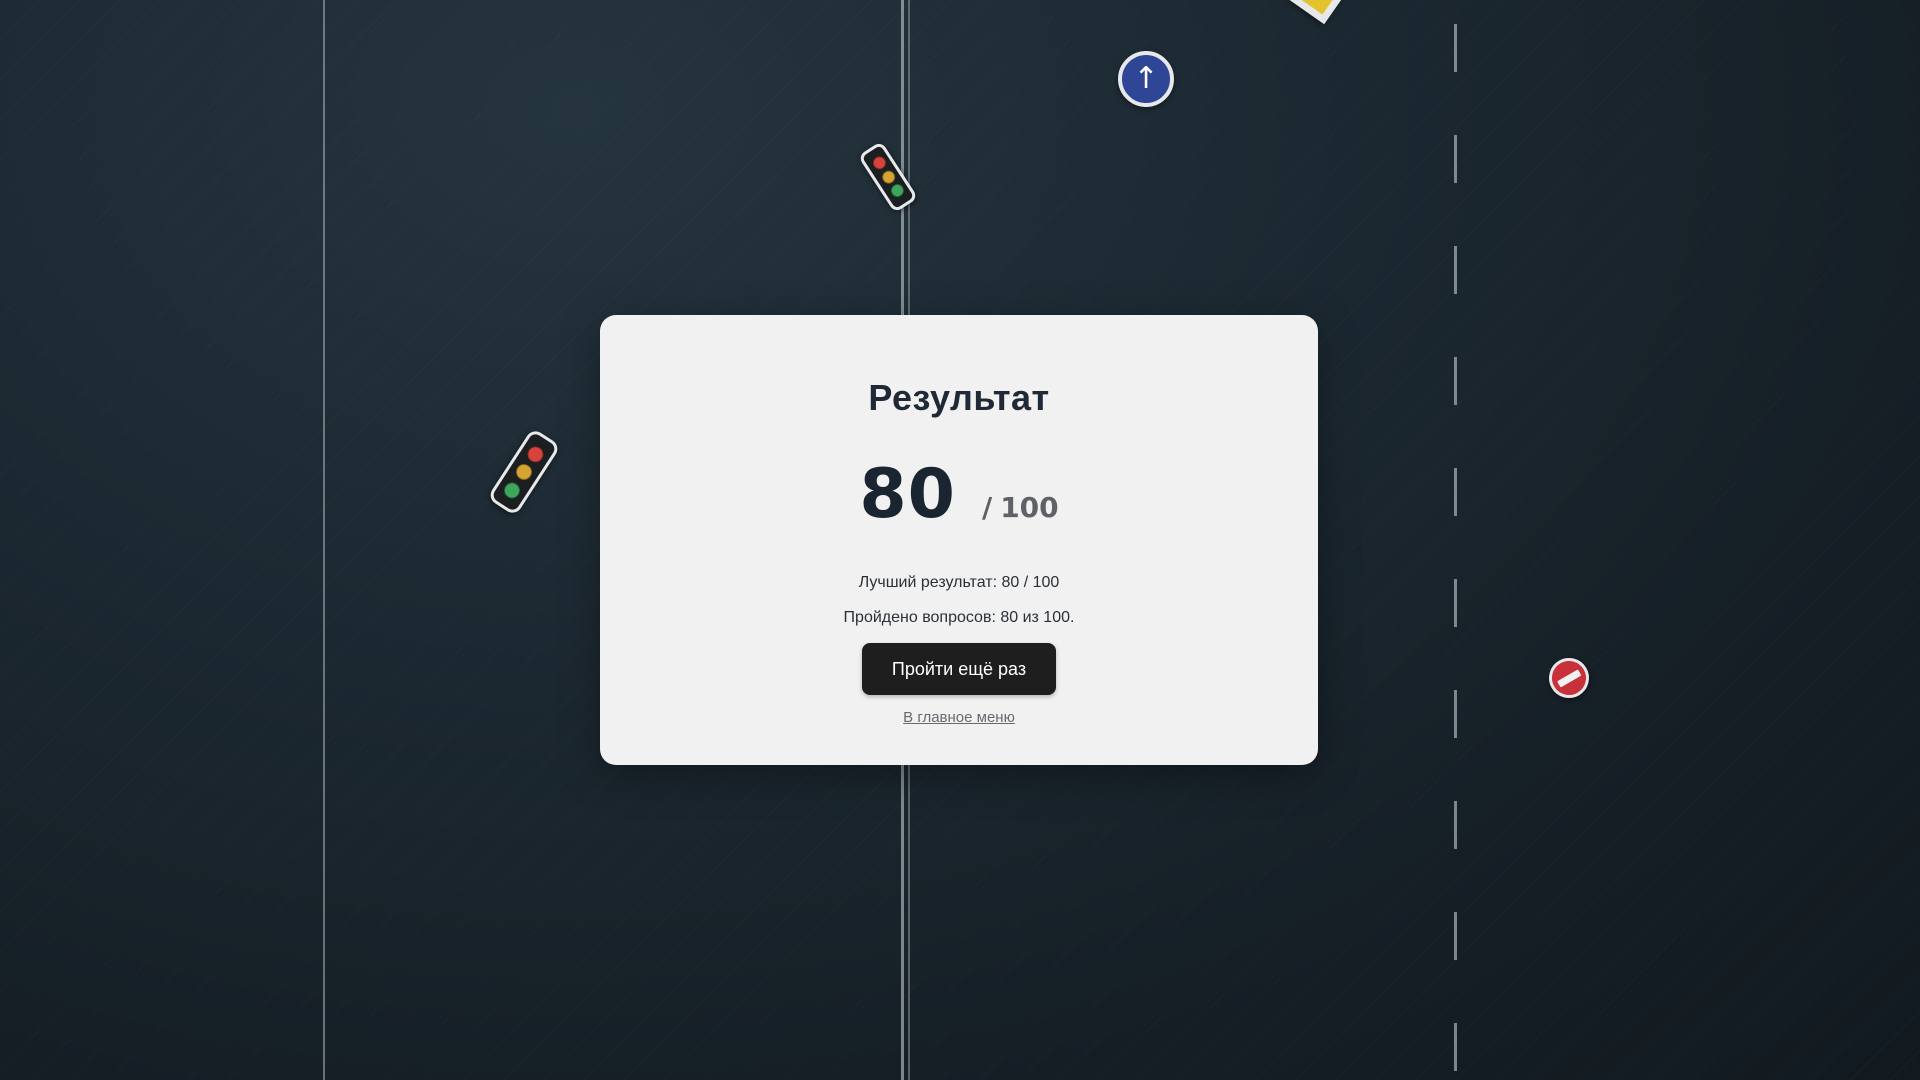 The image size is (1920, 1080). I want to click on score-max: 100, so click(1029, 507).